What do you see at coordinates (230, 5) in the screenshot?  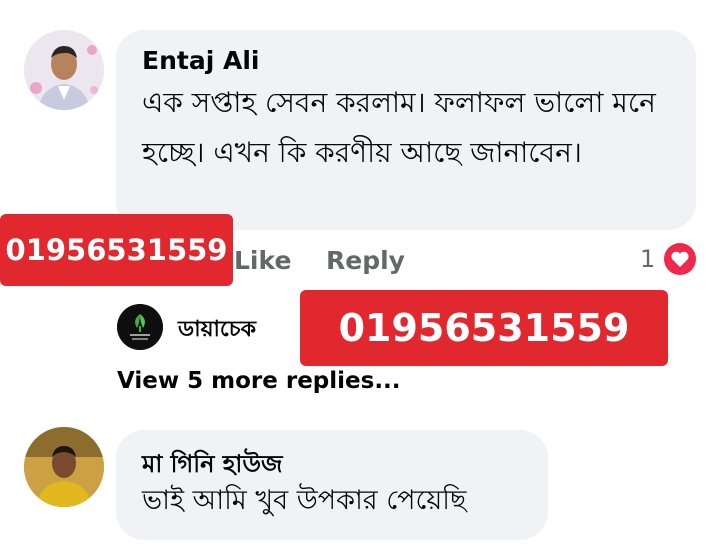 I see `truncated-previous-element: '` at bounding box center [230, 5].